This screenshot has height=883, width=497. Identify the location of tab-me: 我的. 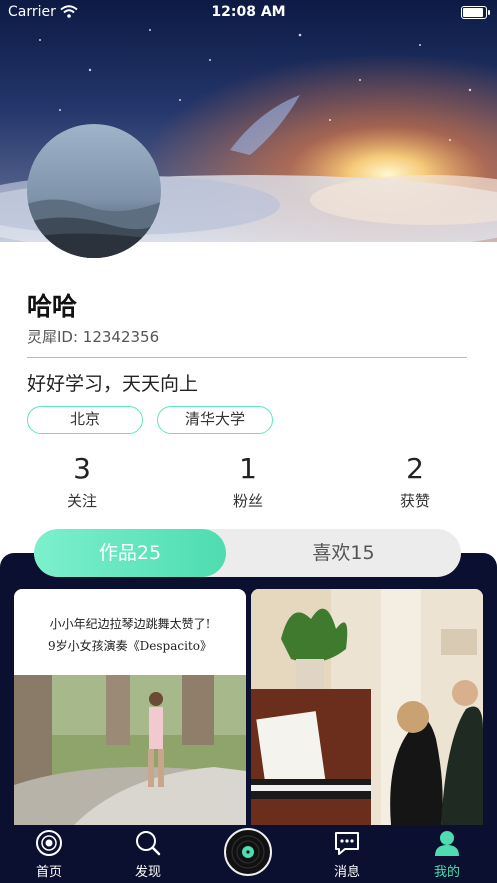
(447, 854).